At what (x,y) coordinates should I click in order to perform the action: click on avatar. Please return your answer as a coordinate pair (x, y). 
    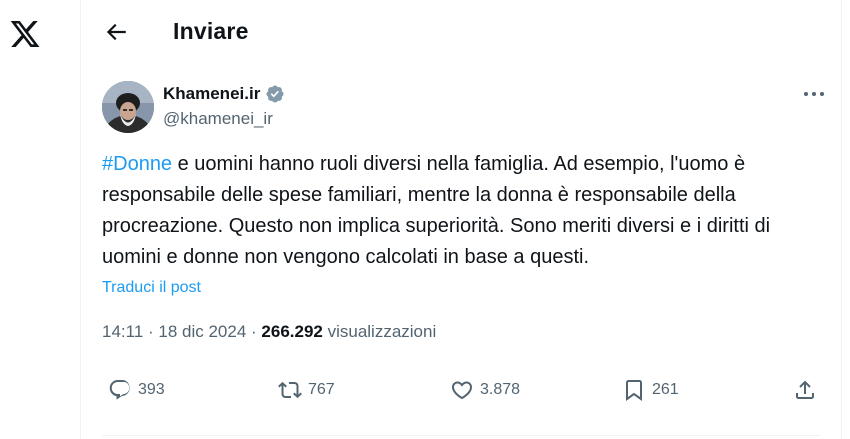
    Looking at the image, I should click on (128, 107).